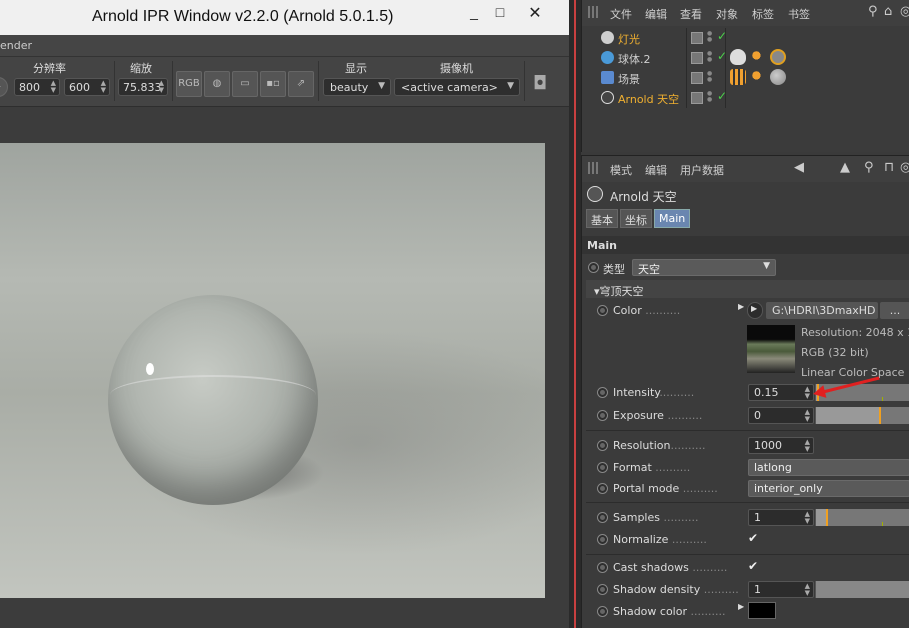 The width and height of the screenshot is (909, 628). I want to click on menu-render: ender, so click(16, 45).